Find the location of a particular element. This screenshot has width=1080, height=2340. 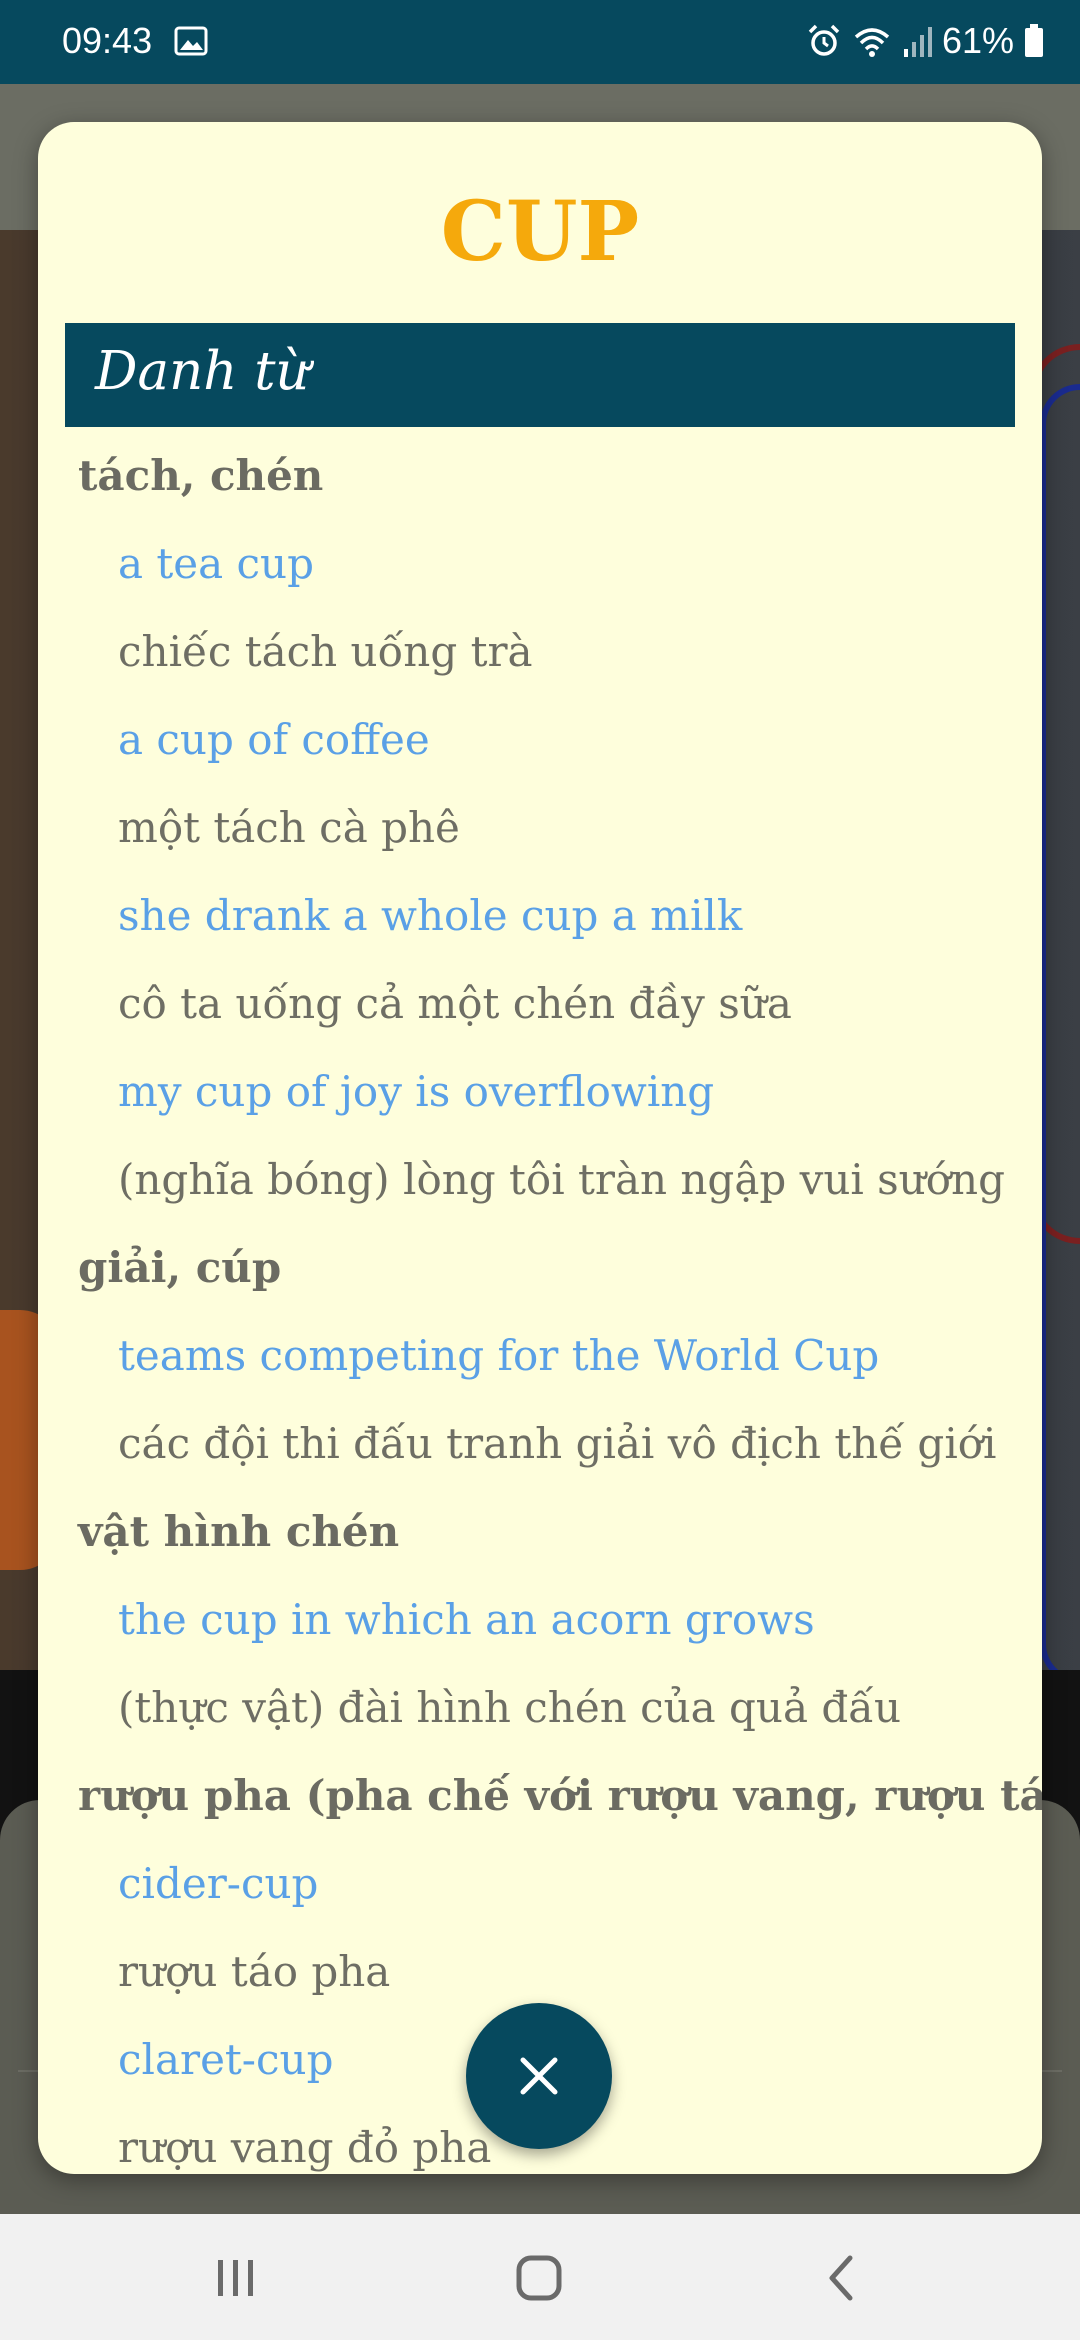

word-title: CUP is located at coordinates (540, 232).